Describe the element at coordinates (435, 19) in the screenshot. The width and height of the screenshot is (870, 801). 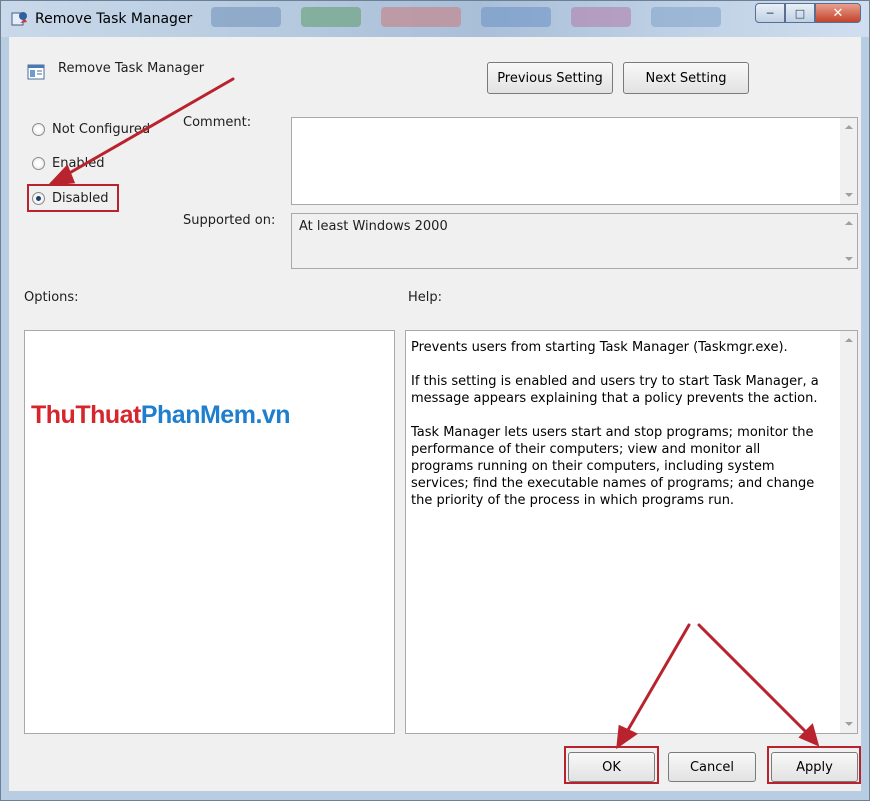
I see `title-bar: Remove Task Manager ─ □ ✕` at that location.